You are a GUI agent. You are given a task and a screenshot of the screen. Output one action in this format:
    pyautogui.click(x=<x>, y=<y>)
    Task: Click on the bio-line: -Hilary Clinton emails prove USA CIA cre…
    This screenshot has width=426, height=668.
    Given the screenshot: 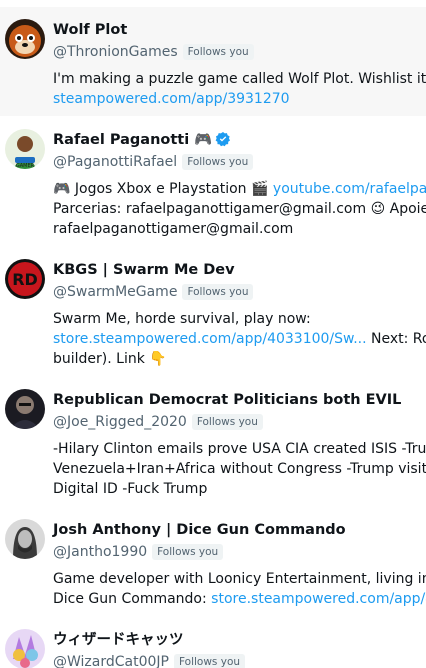 What is the action you would take?
    pyautogui.click(x=239, y=449)
    